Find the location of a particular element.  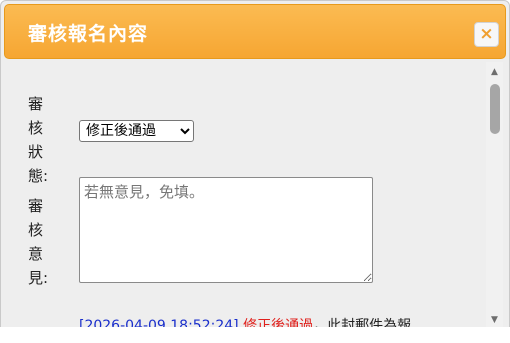

review-status-select: 修正後通過 is located at coordinates (136, 131).